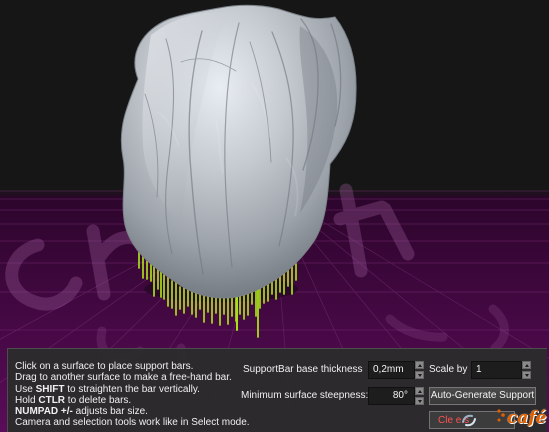 The height and width of the screenshot is (432, 549). Describe the element at coordinates (98, 400) in the screenshot. I see `instruction-line-4-suffix: to delete bars.` at that location.